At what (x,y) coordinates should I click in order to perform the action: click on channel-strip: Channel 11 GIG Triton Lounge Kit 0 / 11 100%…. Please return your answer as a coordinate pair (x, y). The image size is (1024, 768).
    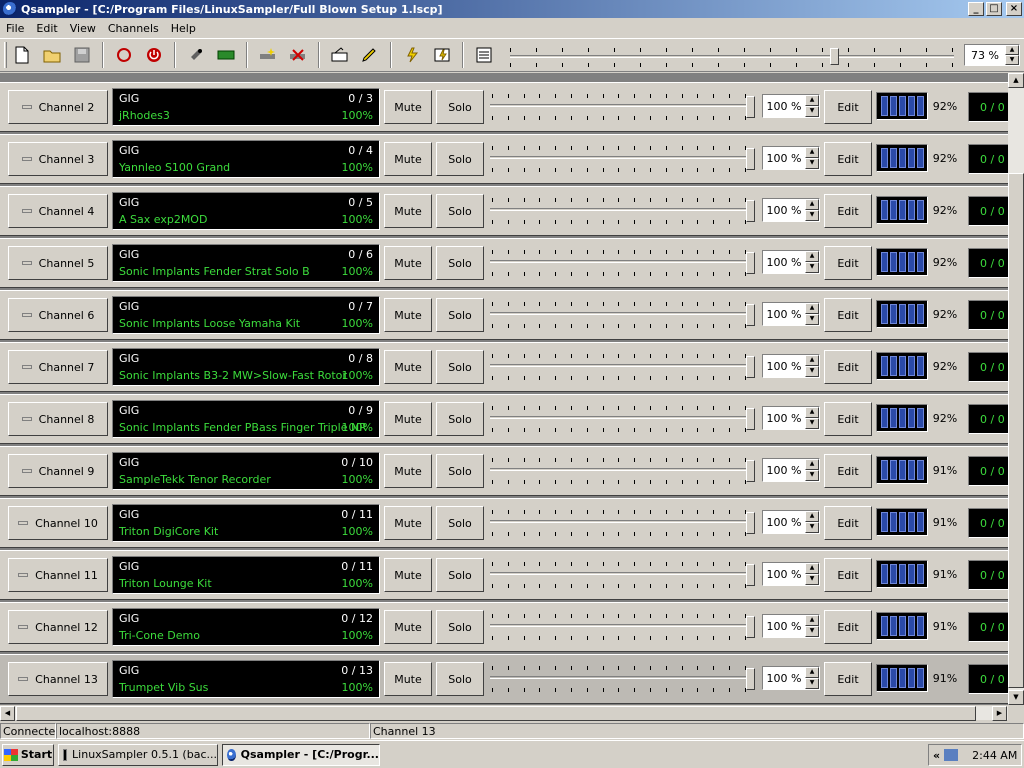
    Looking at the image, I should click on (508, 575).